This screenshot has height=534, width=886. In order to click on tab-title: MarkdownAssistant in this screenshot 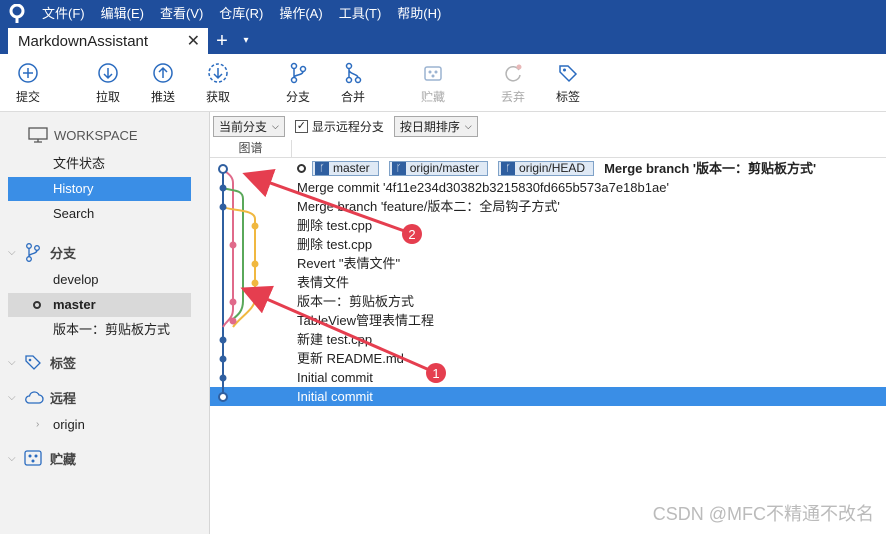, I will do `click(83, 41)`.